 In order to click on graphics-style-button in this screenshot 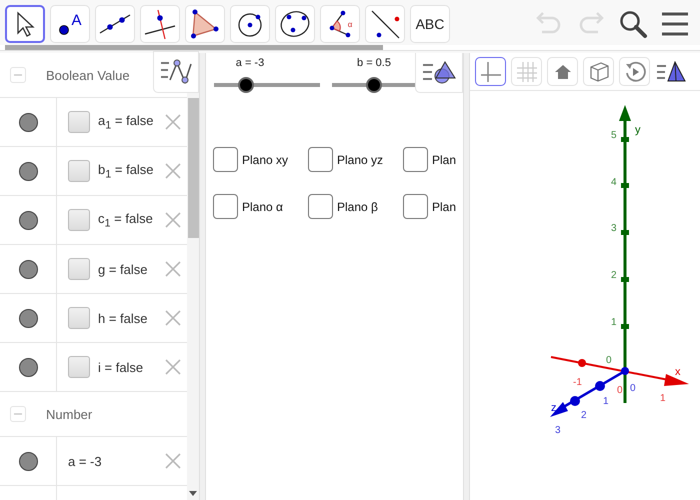, I will do `click(439, 73)`.